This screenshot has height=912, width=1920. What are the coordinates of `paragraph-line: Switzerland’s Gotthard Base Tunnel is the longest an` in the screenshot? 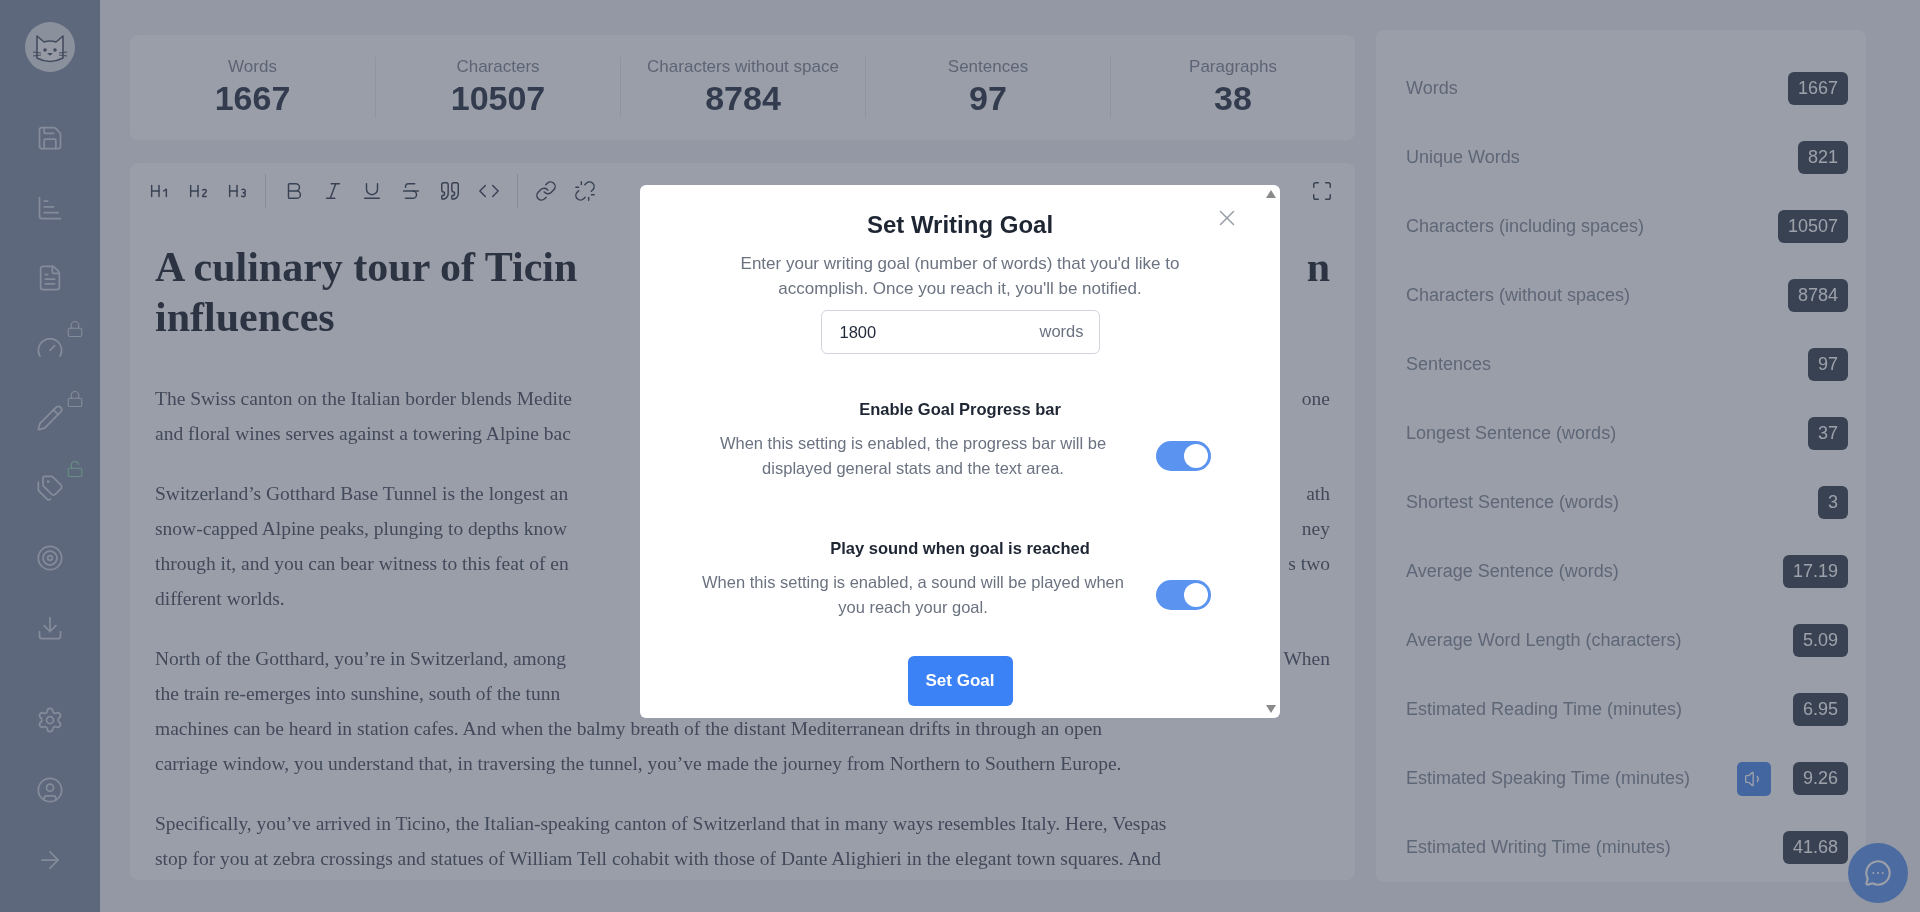 It's located at (362, 494).